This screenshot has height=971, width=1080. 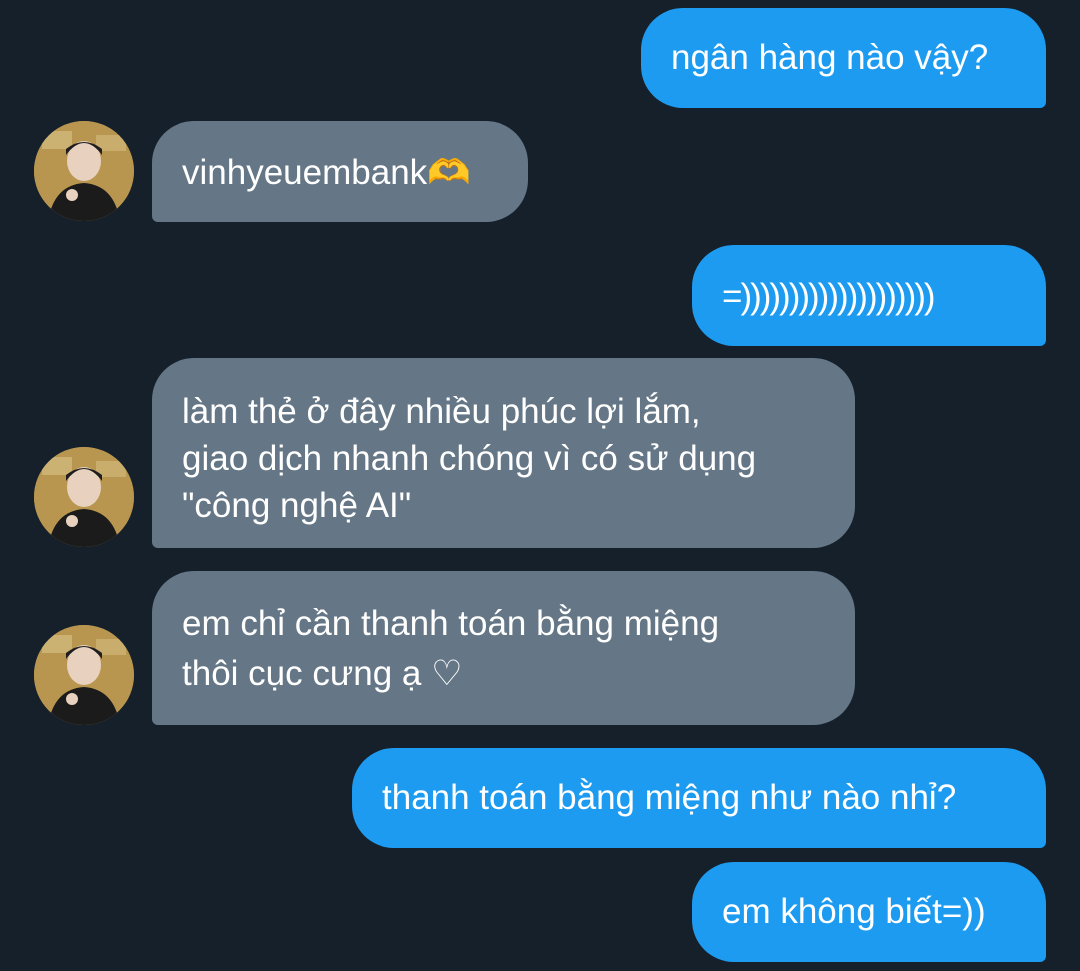 I want to click on message-bubble-sent: =)))))))))))))))))))), so click(x=869, y=295).